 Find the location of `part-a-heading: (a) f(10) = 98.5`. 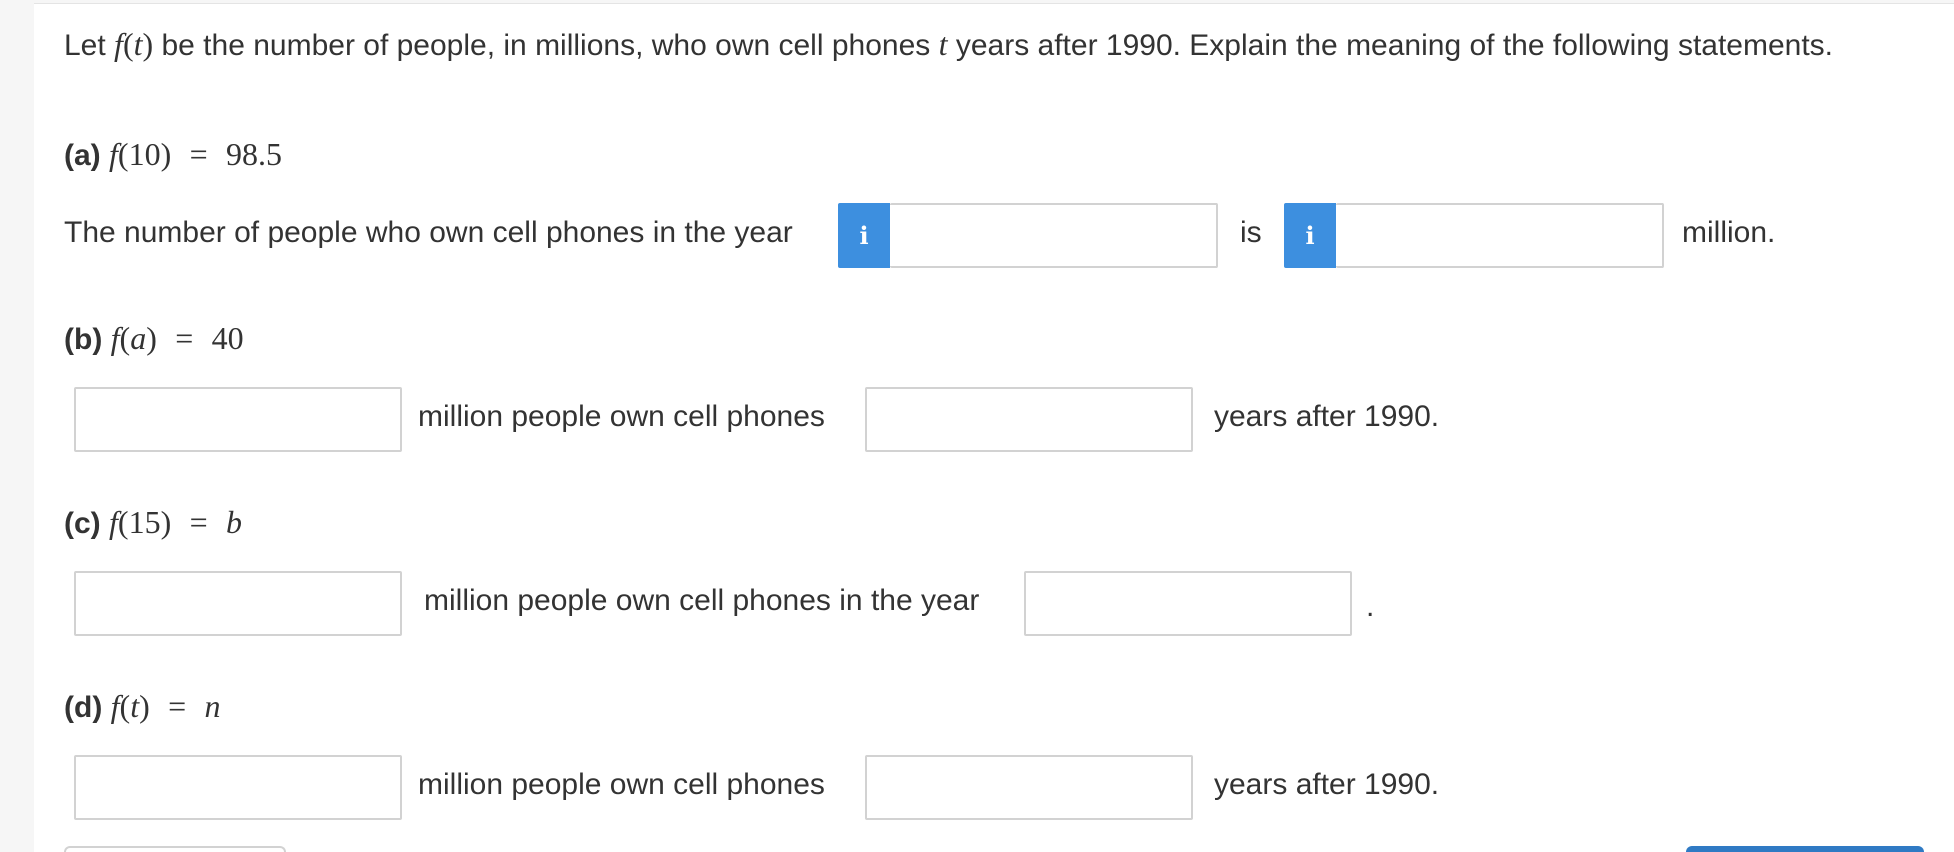

part-a-heading: (a) f(10) = 98.5 is located at coordinates (173, 154).